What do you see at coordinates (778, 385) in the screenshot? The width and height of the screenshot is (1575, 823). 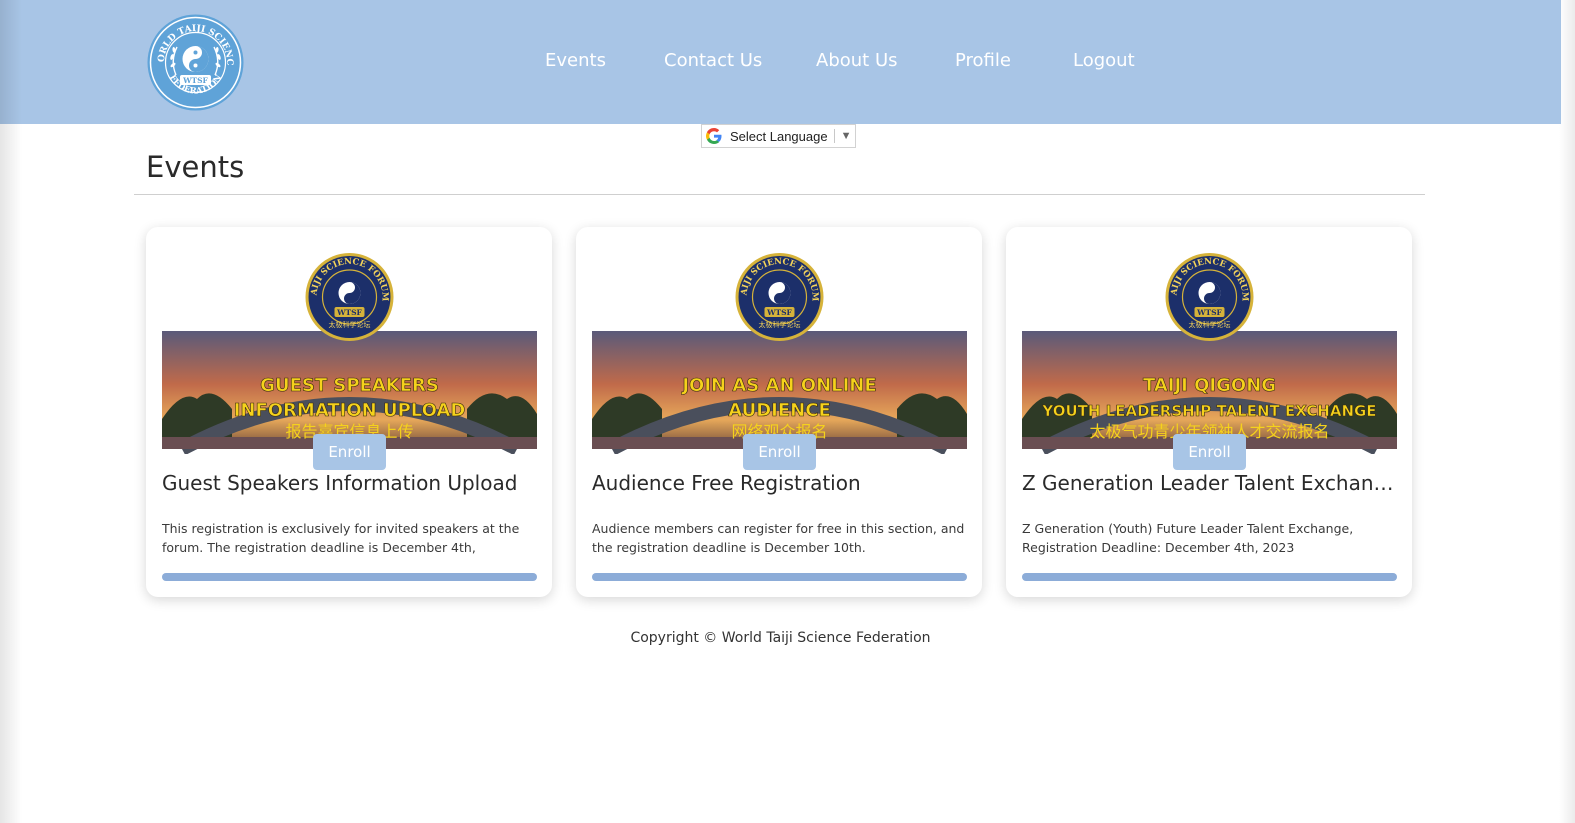 I see `banner-line-1: JOIN AS AN ONLINE` at bounding box center [778, 385].